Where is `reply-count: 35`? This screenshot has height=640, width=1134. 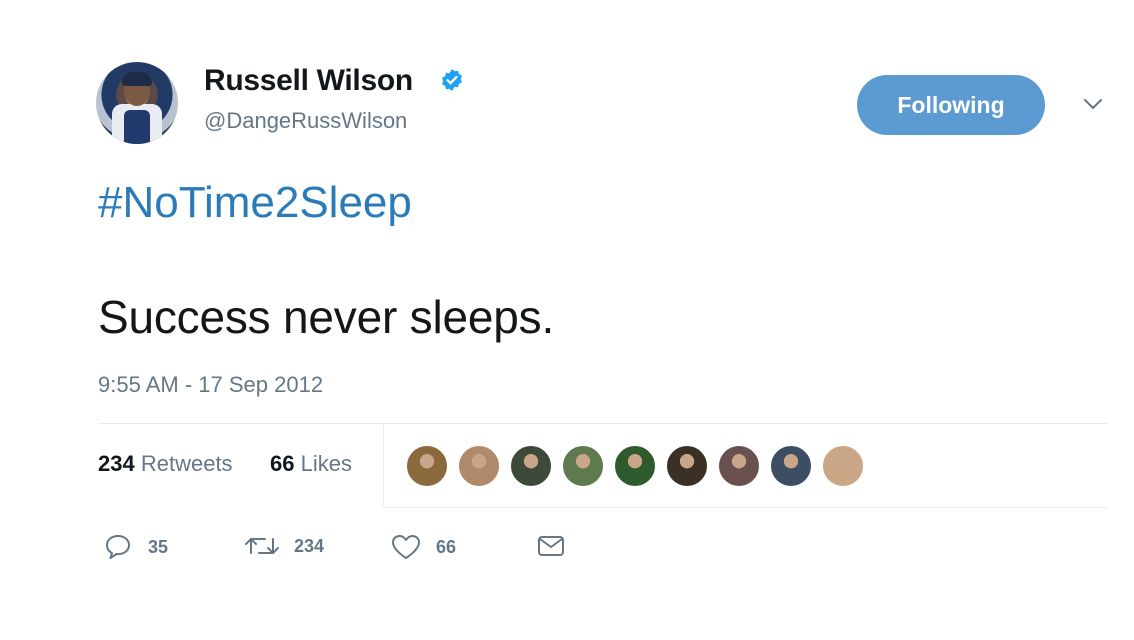 reply-count: 35 is located at coordinates (158, 546).